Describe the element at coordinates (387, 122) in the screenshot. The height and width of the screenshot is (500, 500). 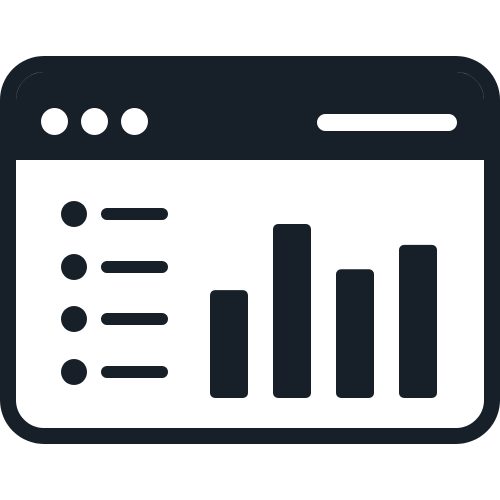
I see `address-bar` at that location.